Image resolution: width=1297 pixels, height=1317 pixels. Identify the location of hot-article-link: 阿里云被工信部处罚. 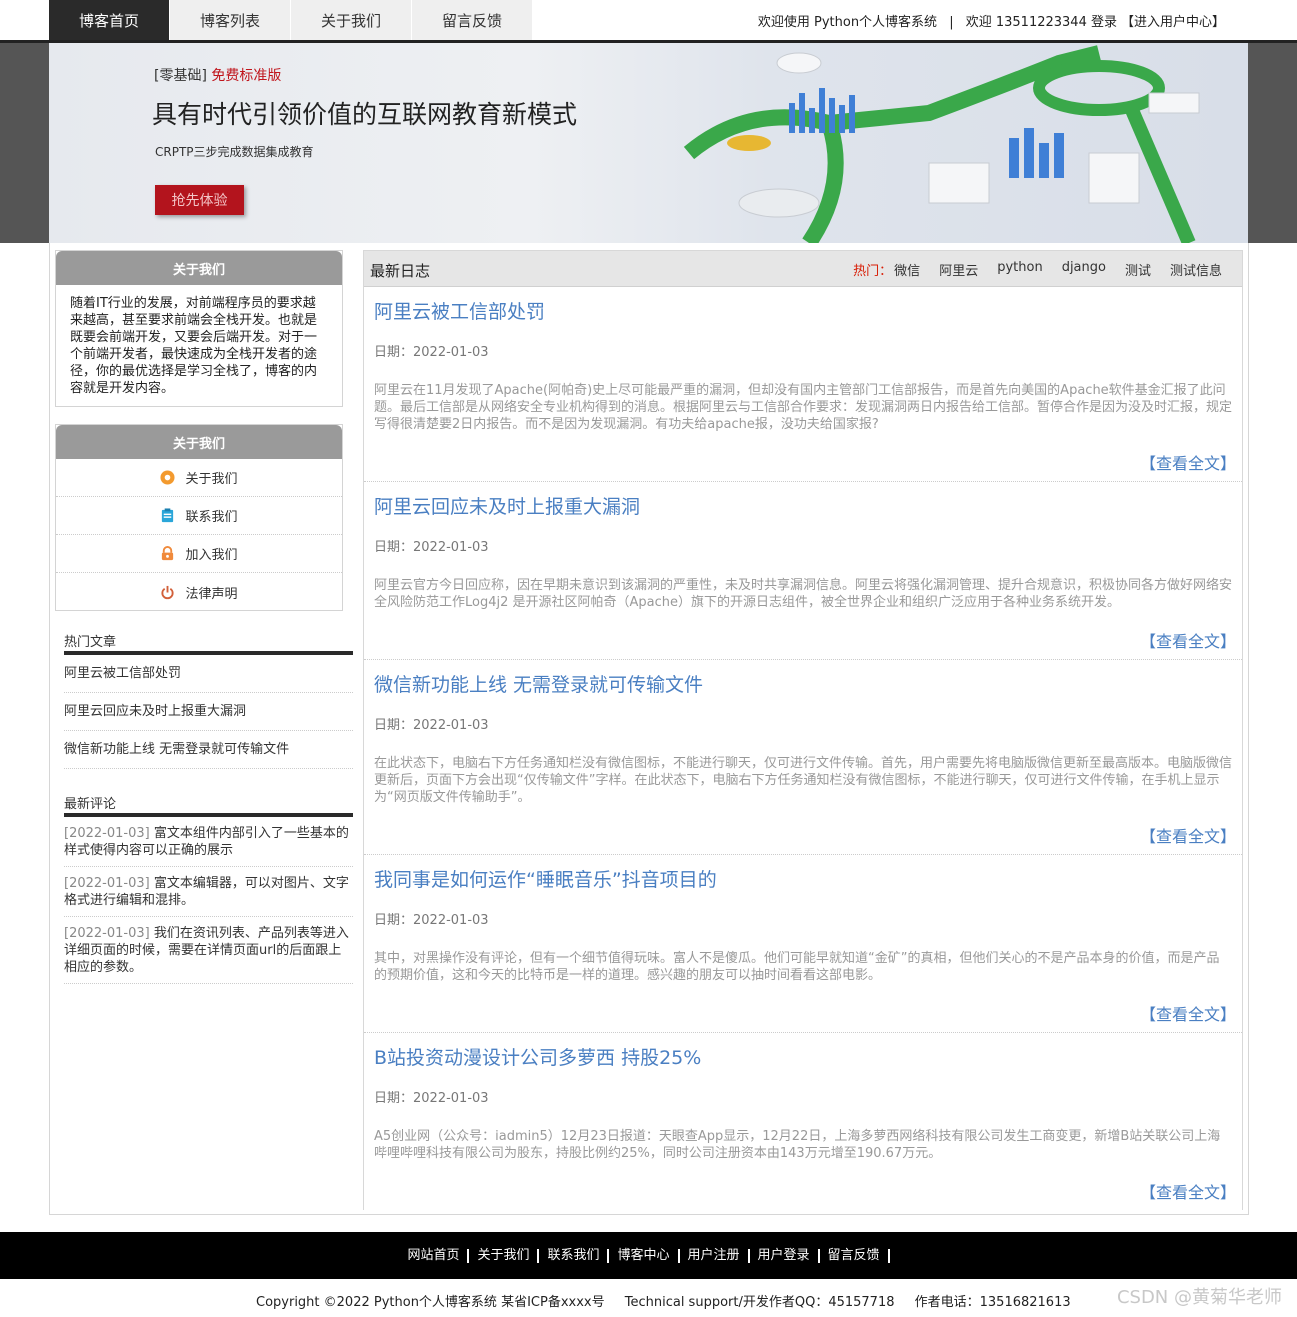
(208, 674).